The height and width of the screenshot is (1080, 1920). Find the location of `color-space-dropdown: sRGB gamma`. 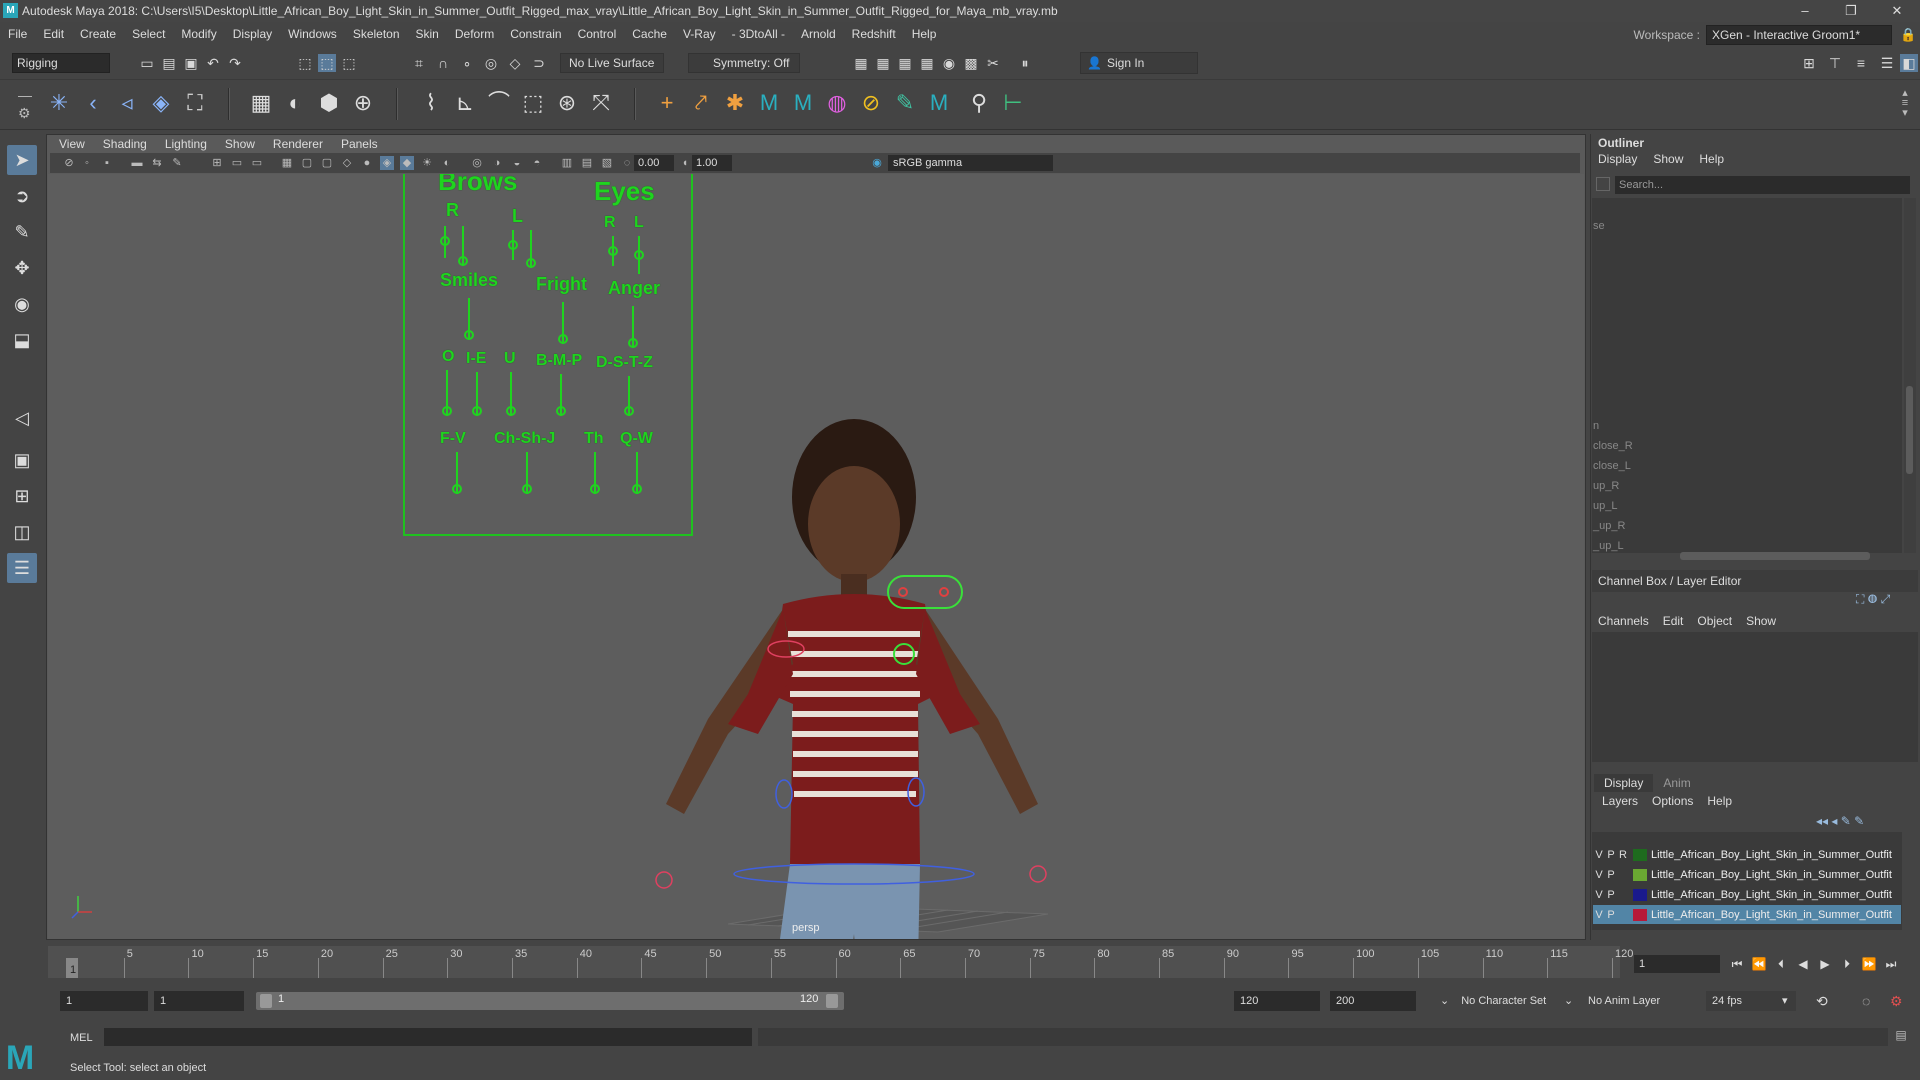

color-space-dropdown: sRGB gamma is located at coordinates (970, 163).